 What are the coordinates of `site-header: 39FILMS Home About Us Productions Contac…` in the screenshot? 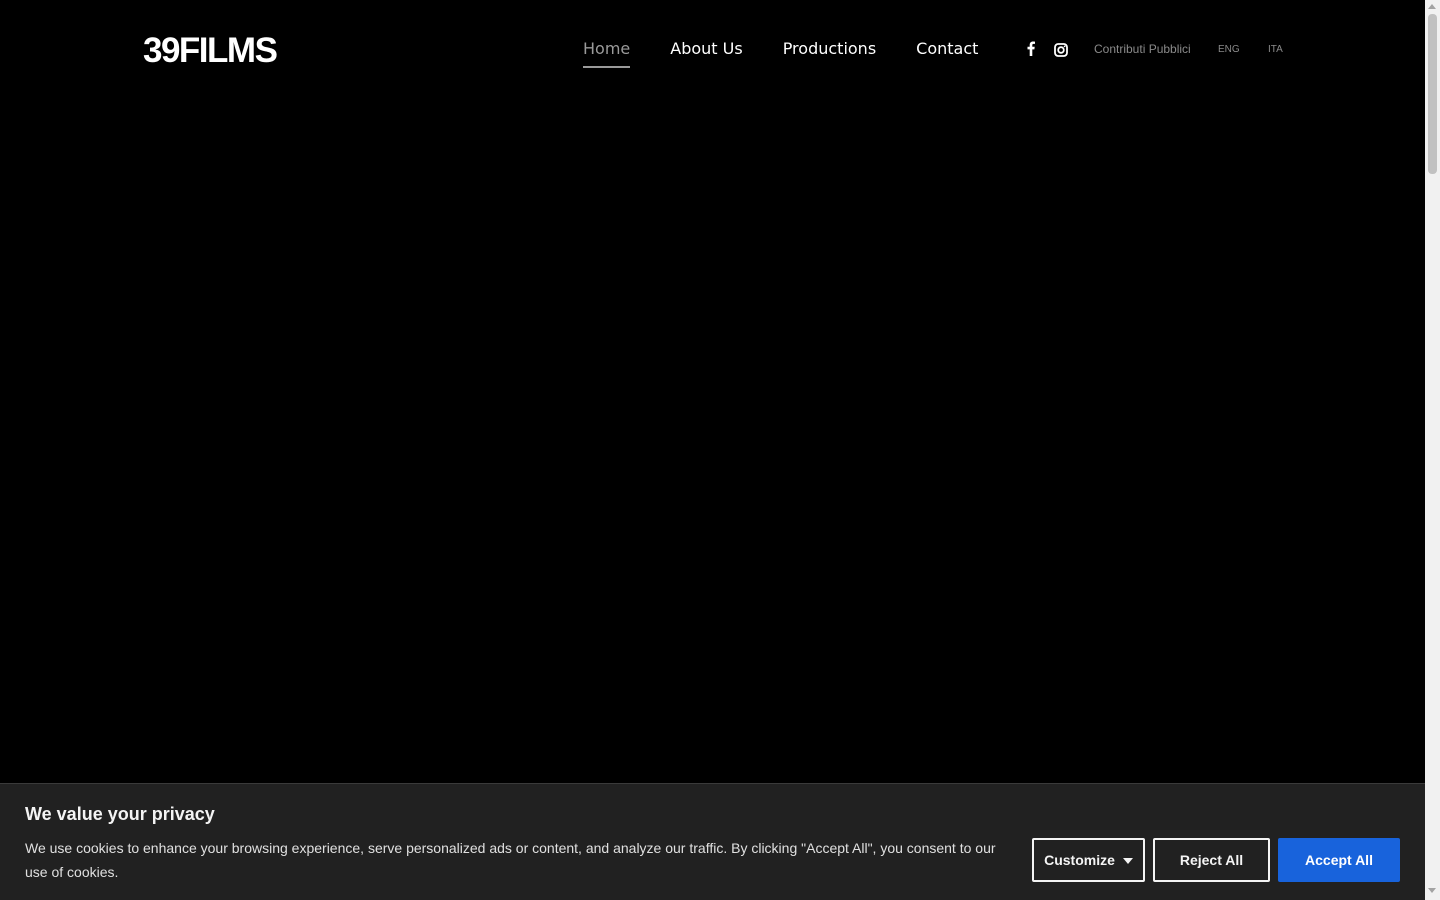 It's located at (712, 50).